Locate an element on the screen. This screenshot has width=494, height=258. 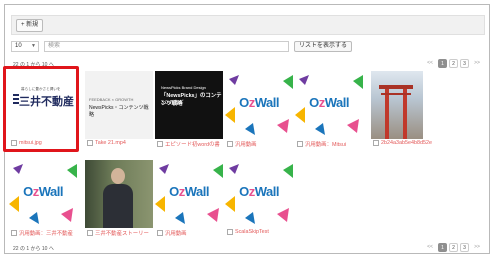
thumbnail-man-photo is located at coordinates (119, 194).